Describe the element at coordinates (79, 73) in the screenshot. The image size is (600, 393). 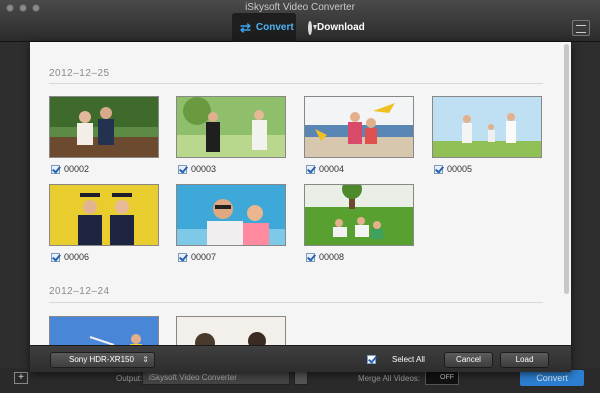
I see `section-date: 2012–12–25` at that location.